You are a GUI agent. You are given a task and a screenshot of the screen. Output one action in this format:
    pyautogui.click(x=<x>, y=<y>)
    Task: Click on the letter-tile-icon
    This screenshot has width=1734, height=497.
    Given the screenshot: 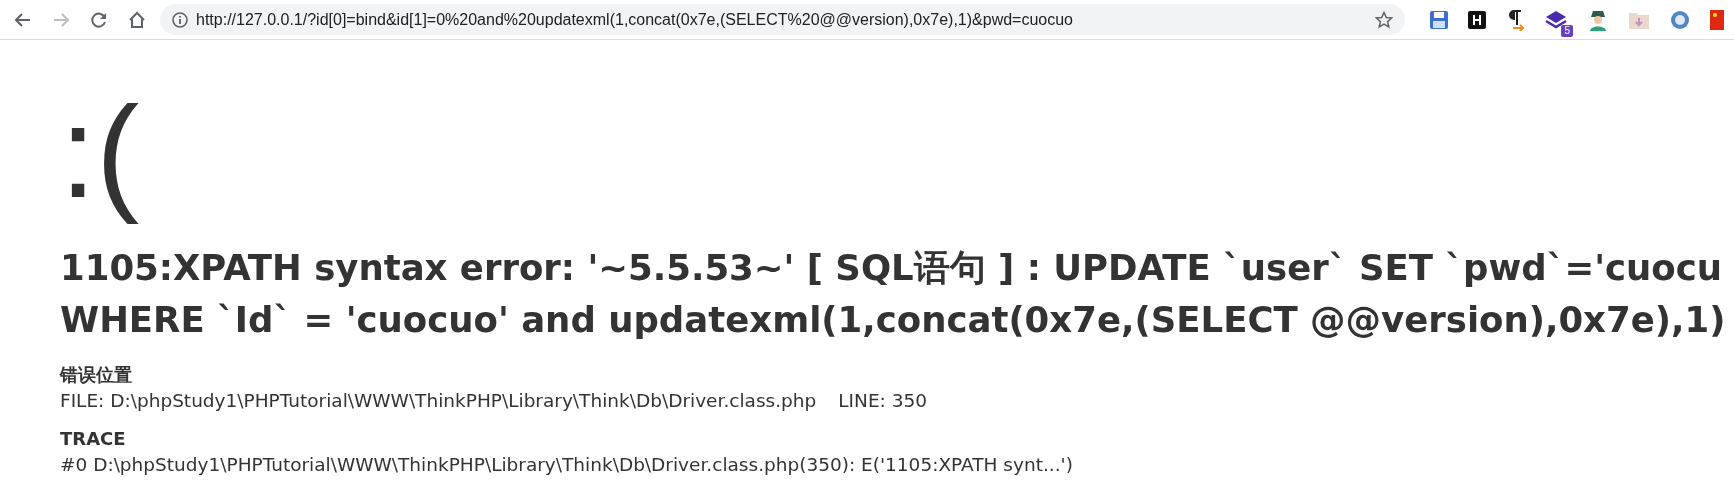 What is the action you would take?
    pyautogui.click(x=1477, y=19)
    